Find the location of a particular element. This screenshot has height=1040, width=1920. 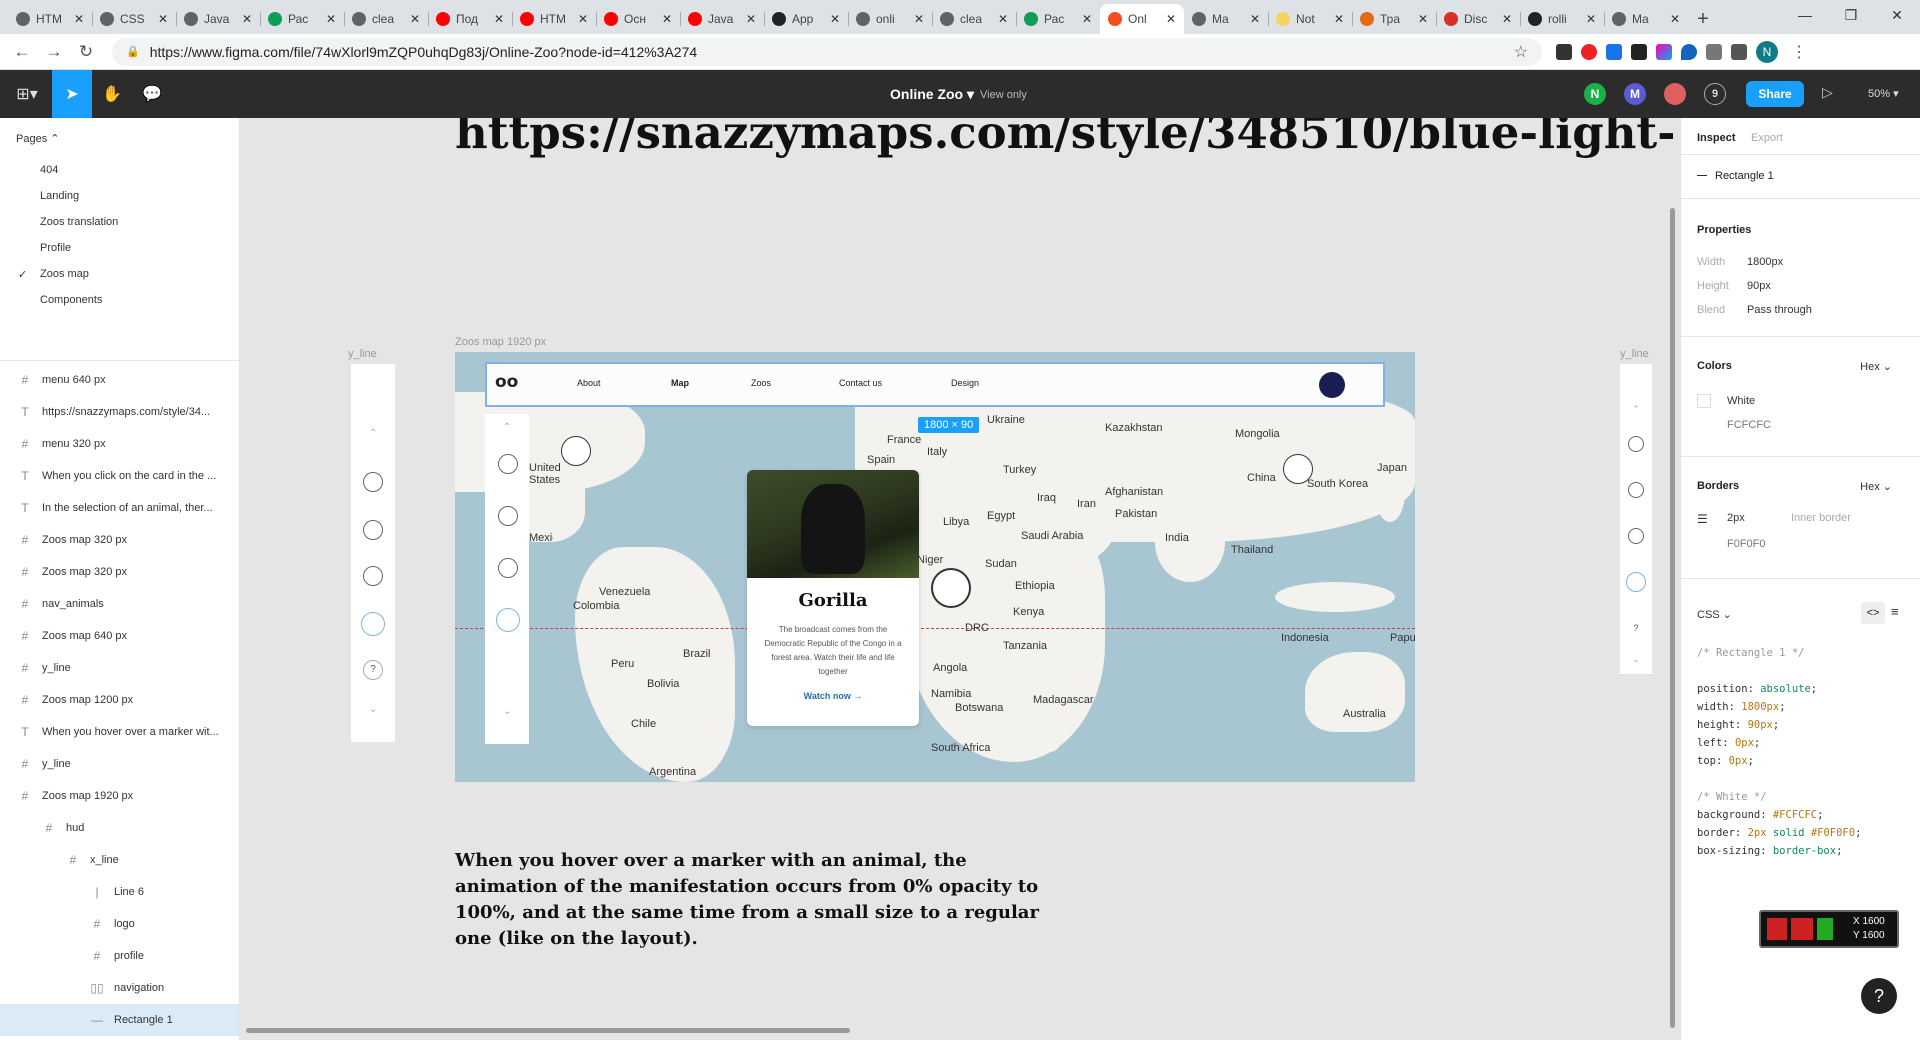

yline-label-left: y_line is located at coordinates (362, 354).